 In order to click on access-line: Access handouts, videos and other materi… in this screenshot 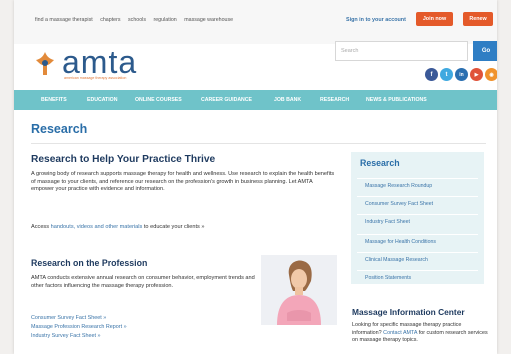, I will do `click(118, 227)`.